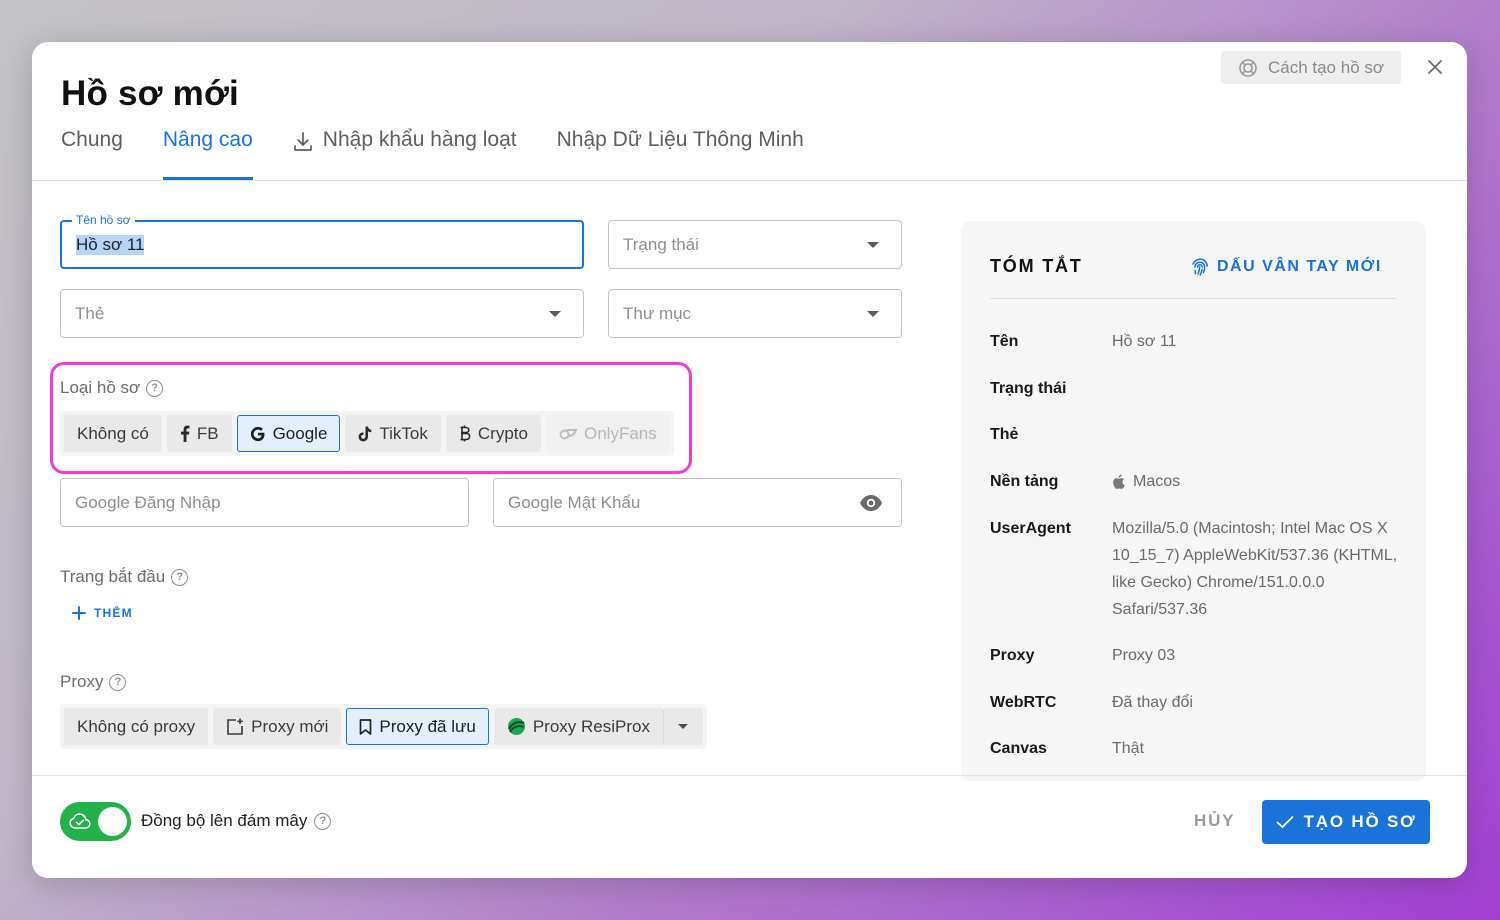 This screenshot has width=1500, height=920. I want to click on folder-placeholder: Thư mục, so click(657, 313).